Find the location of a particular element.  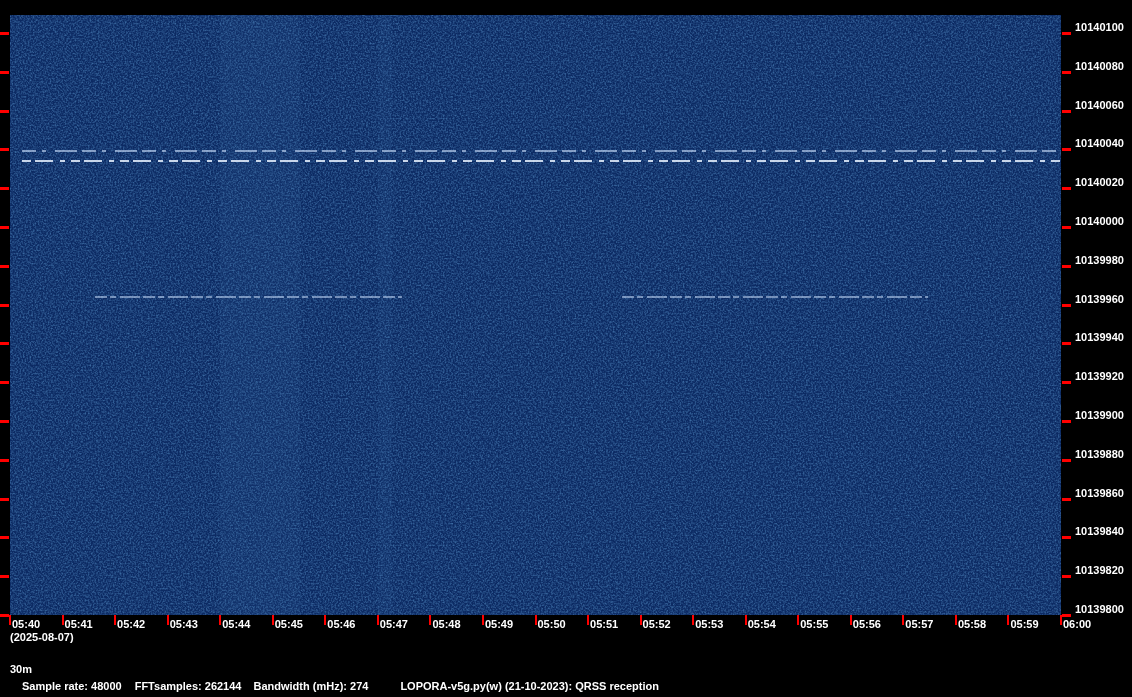

time-label: 05:48 is located at coordinates (446, 624).